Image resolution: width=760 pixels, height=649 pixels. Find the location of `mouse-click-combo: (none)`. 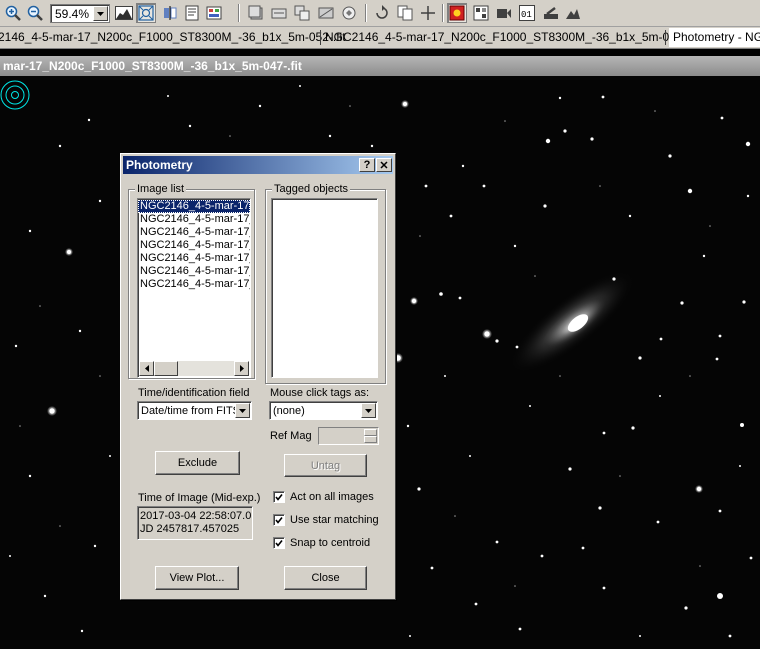

mouse-click-combo: (none) is located at coordinates (323, 410).